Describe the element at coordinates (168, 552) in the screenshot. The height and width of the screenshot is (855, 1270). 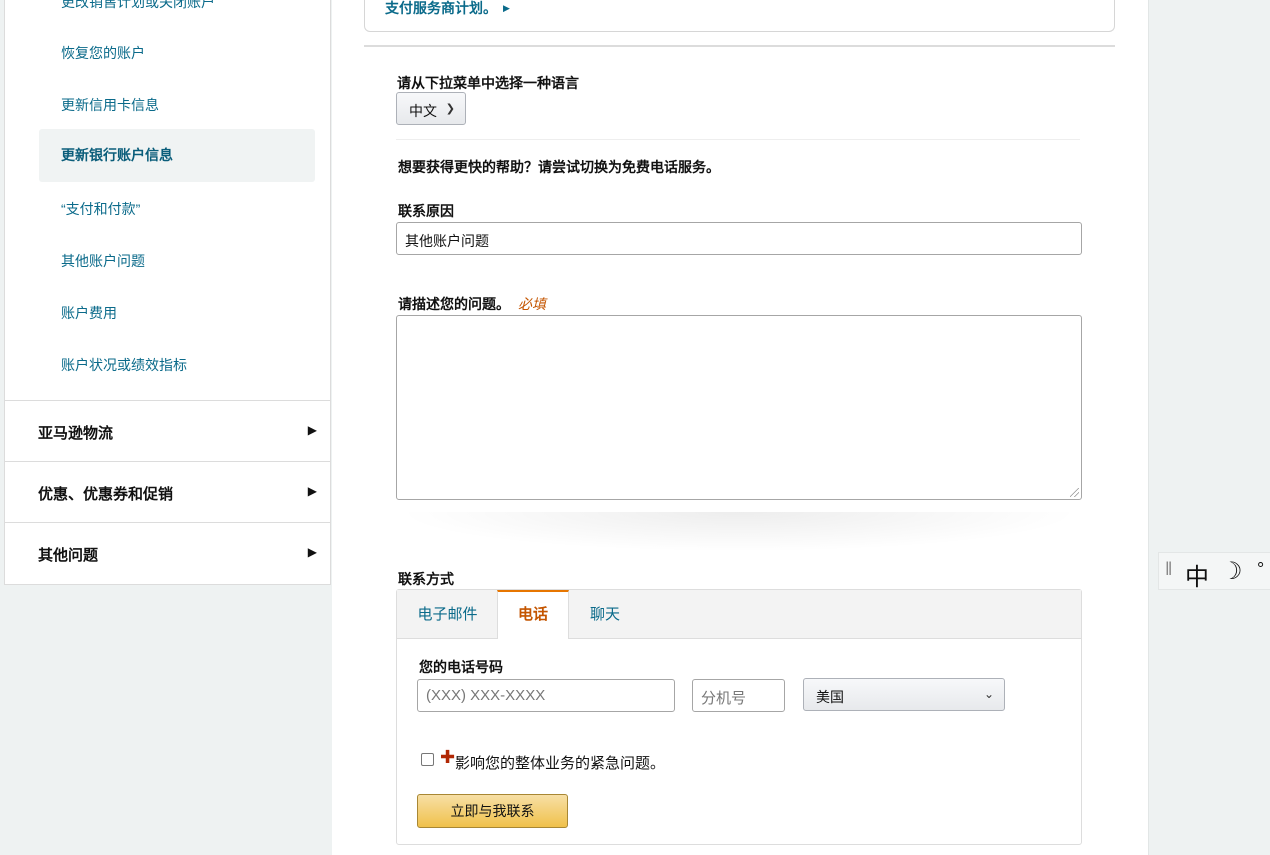
I see `sidebar-section-other: 其他问题 ▶` at that location.